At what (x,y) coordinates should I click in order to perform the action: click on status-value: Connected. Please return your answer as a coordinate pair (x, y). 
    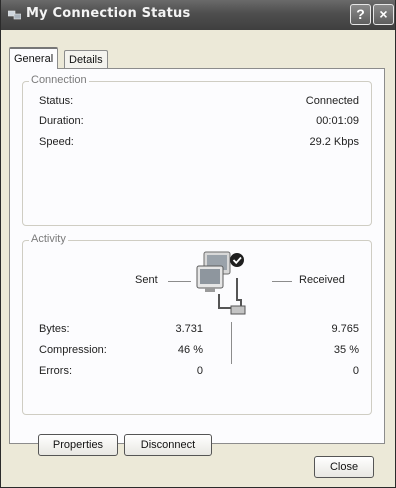
    Looking at the image, I should click on (332, 101).